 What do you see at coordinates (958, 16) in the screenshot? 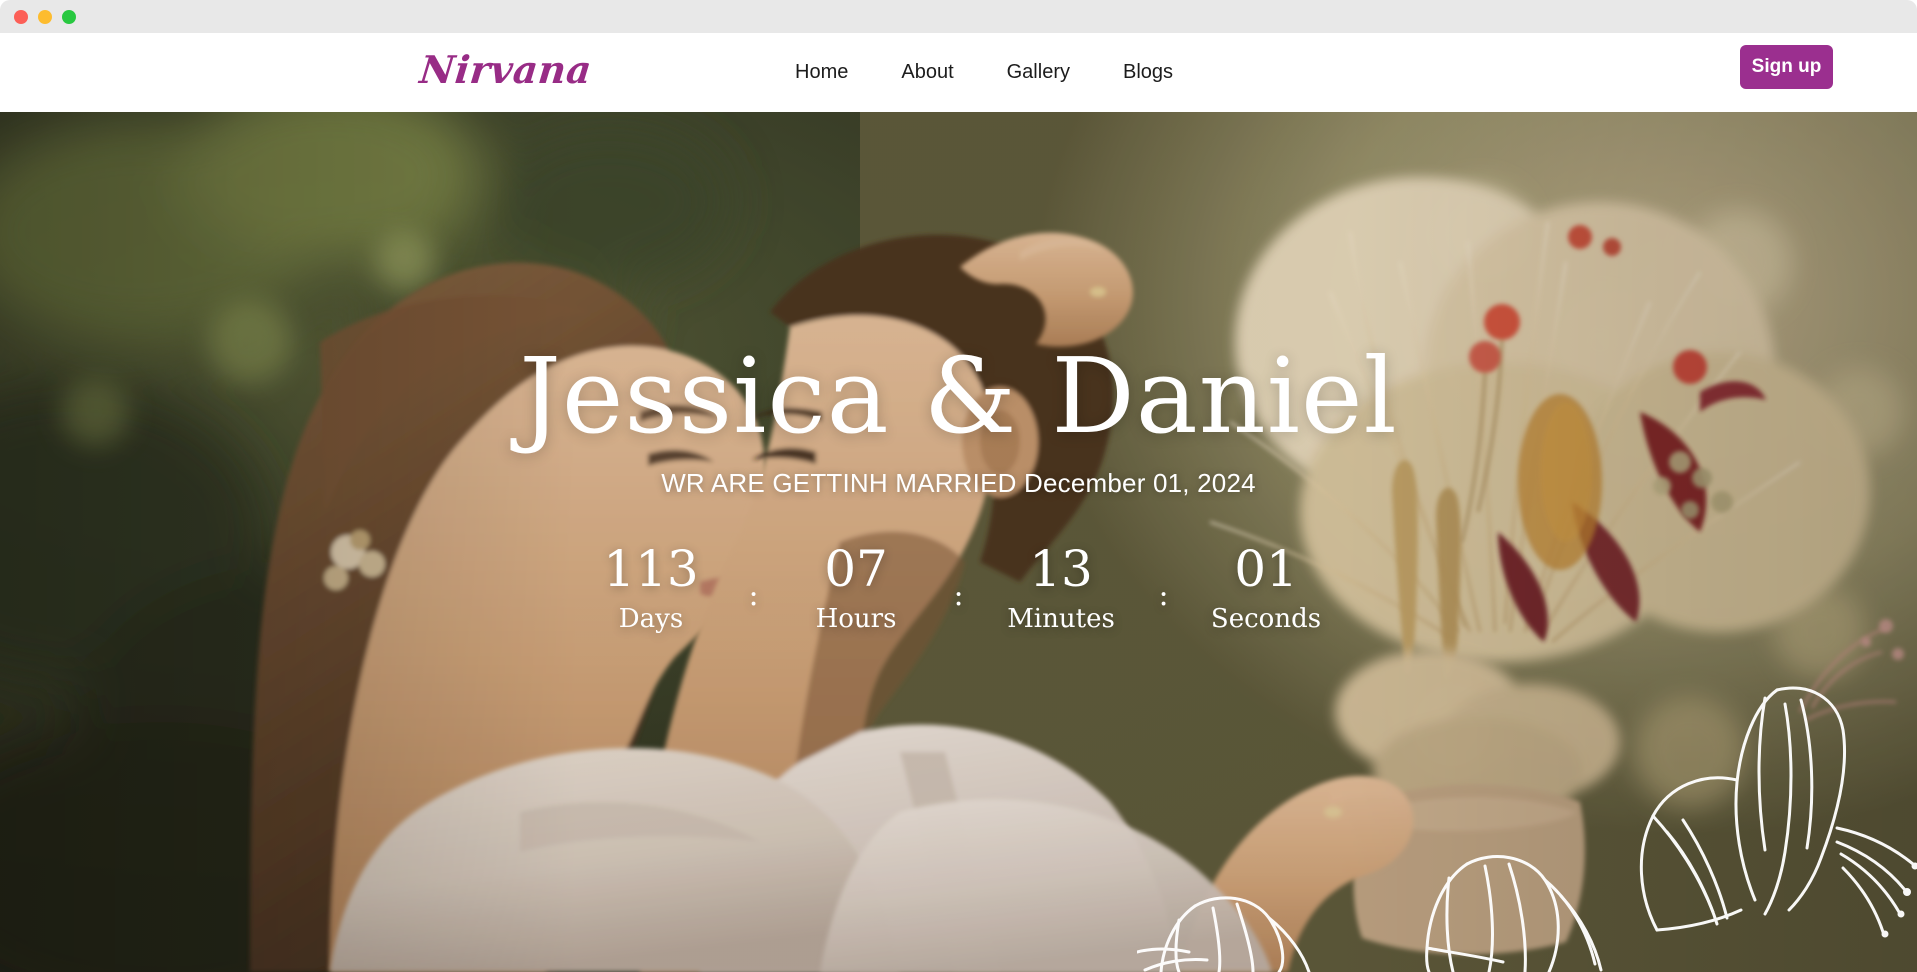
I see `window-titlebar` at bounding box center [958, 16].